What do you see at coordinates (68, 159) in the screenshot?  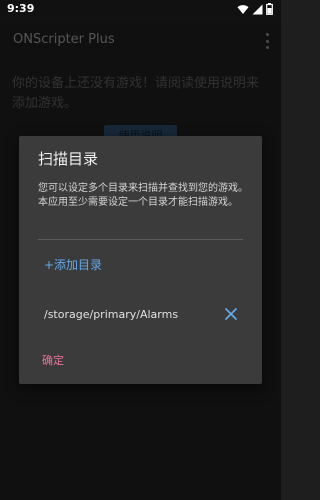 I see `dialog-title: 扫描目录` at bounding box center [68, 159].